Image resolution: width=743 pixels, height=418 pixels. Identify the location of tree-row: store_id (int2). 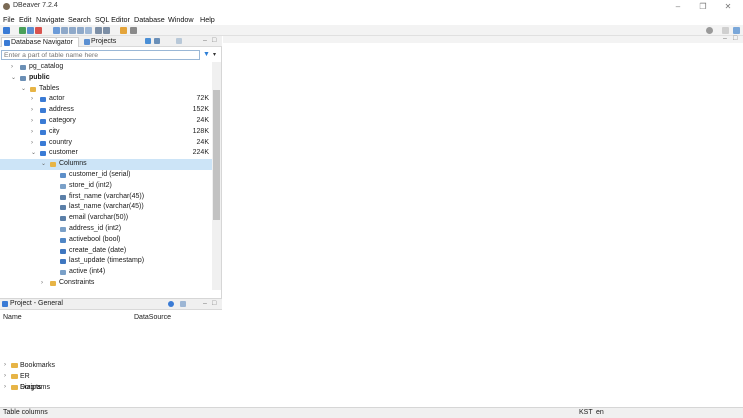
(106, 186).